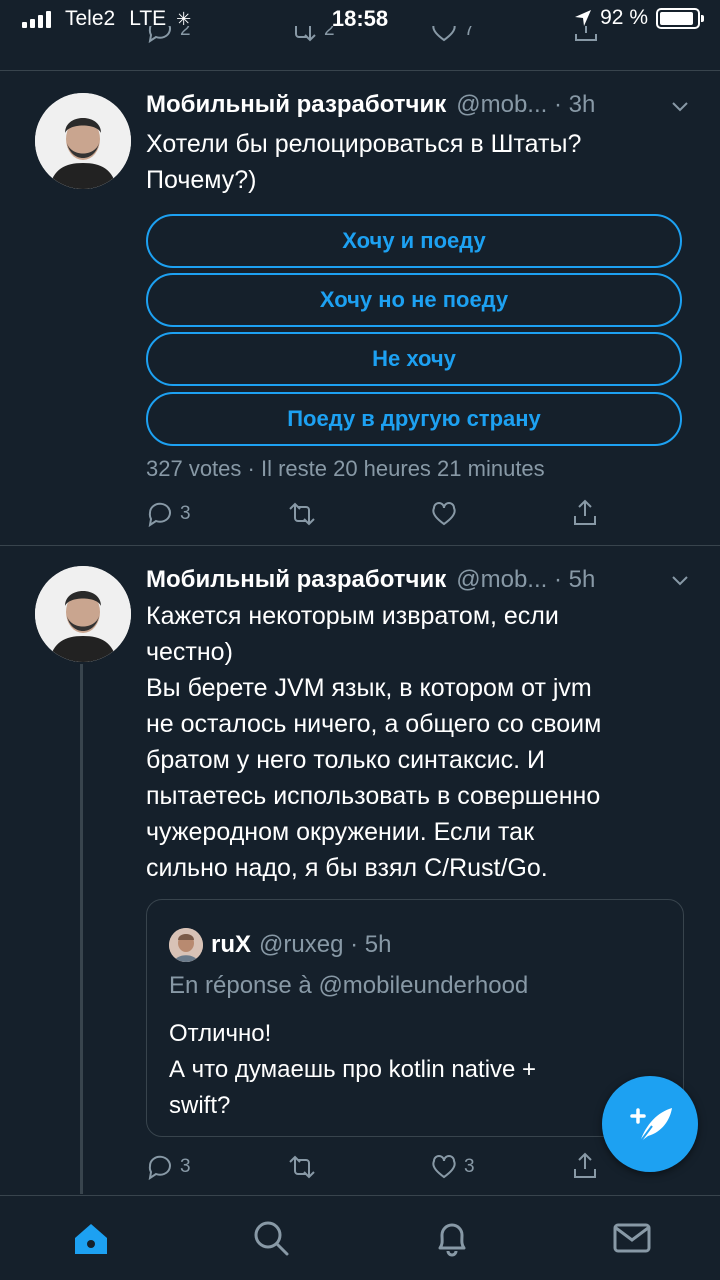  I want to click on poll-option-2: Хочу но не поеду, so click(414, 300).